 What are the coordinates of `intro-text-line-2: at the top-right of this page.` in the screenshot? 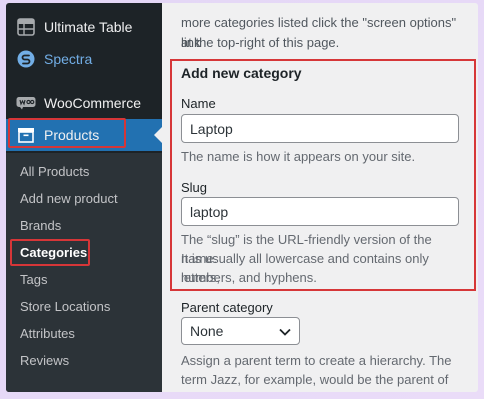 It's located at (260, 42).